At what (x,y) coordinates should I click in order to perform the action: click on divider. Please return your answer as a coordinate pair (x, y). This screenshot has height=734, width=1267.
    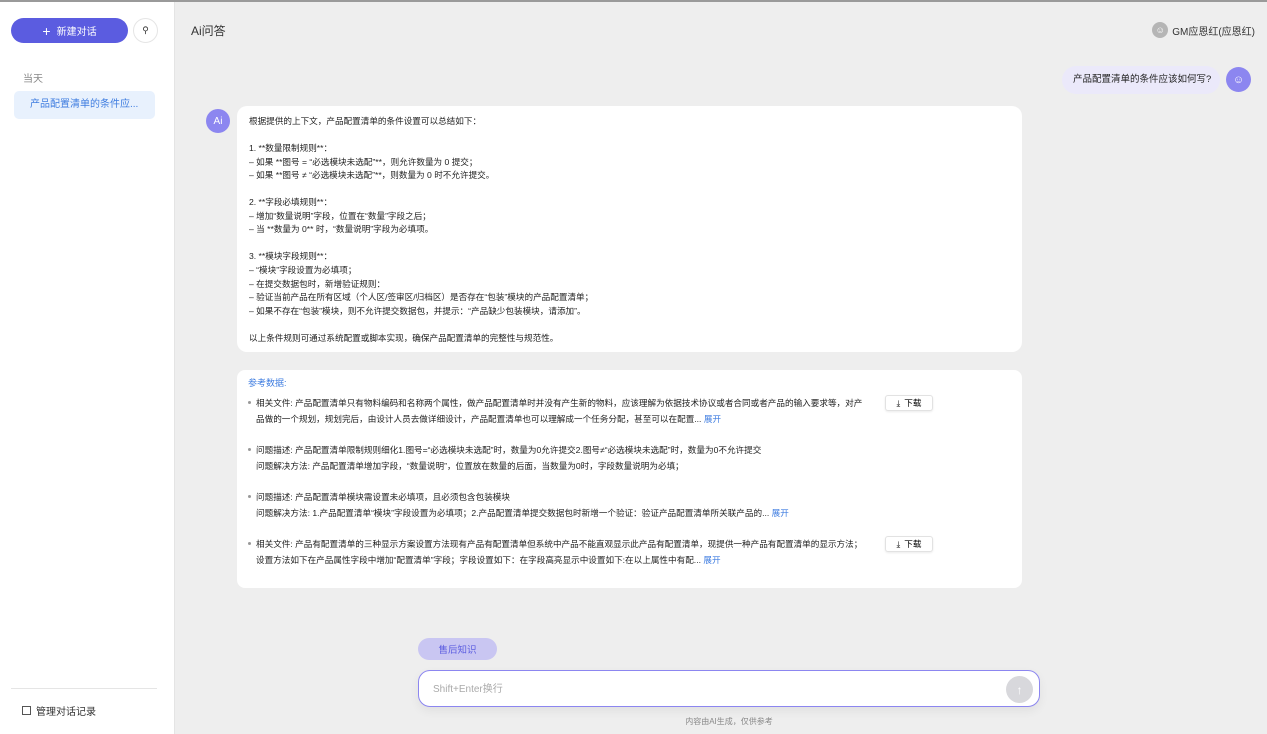
    Looking at the image, I should click on (84, 688).